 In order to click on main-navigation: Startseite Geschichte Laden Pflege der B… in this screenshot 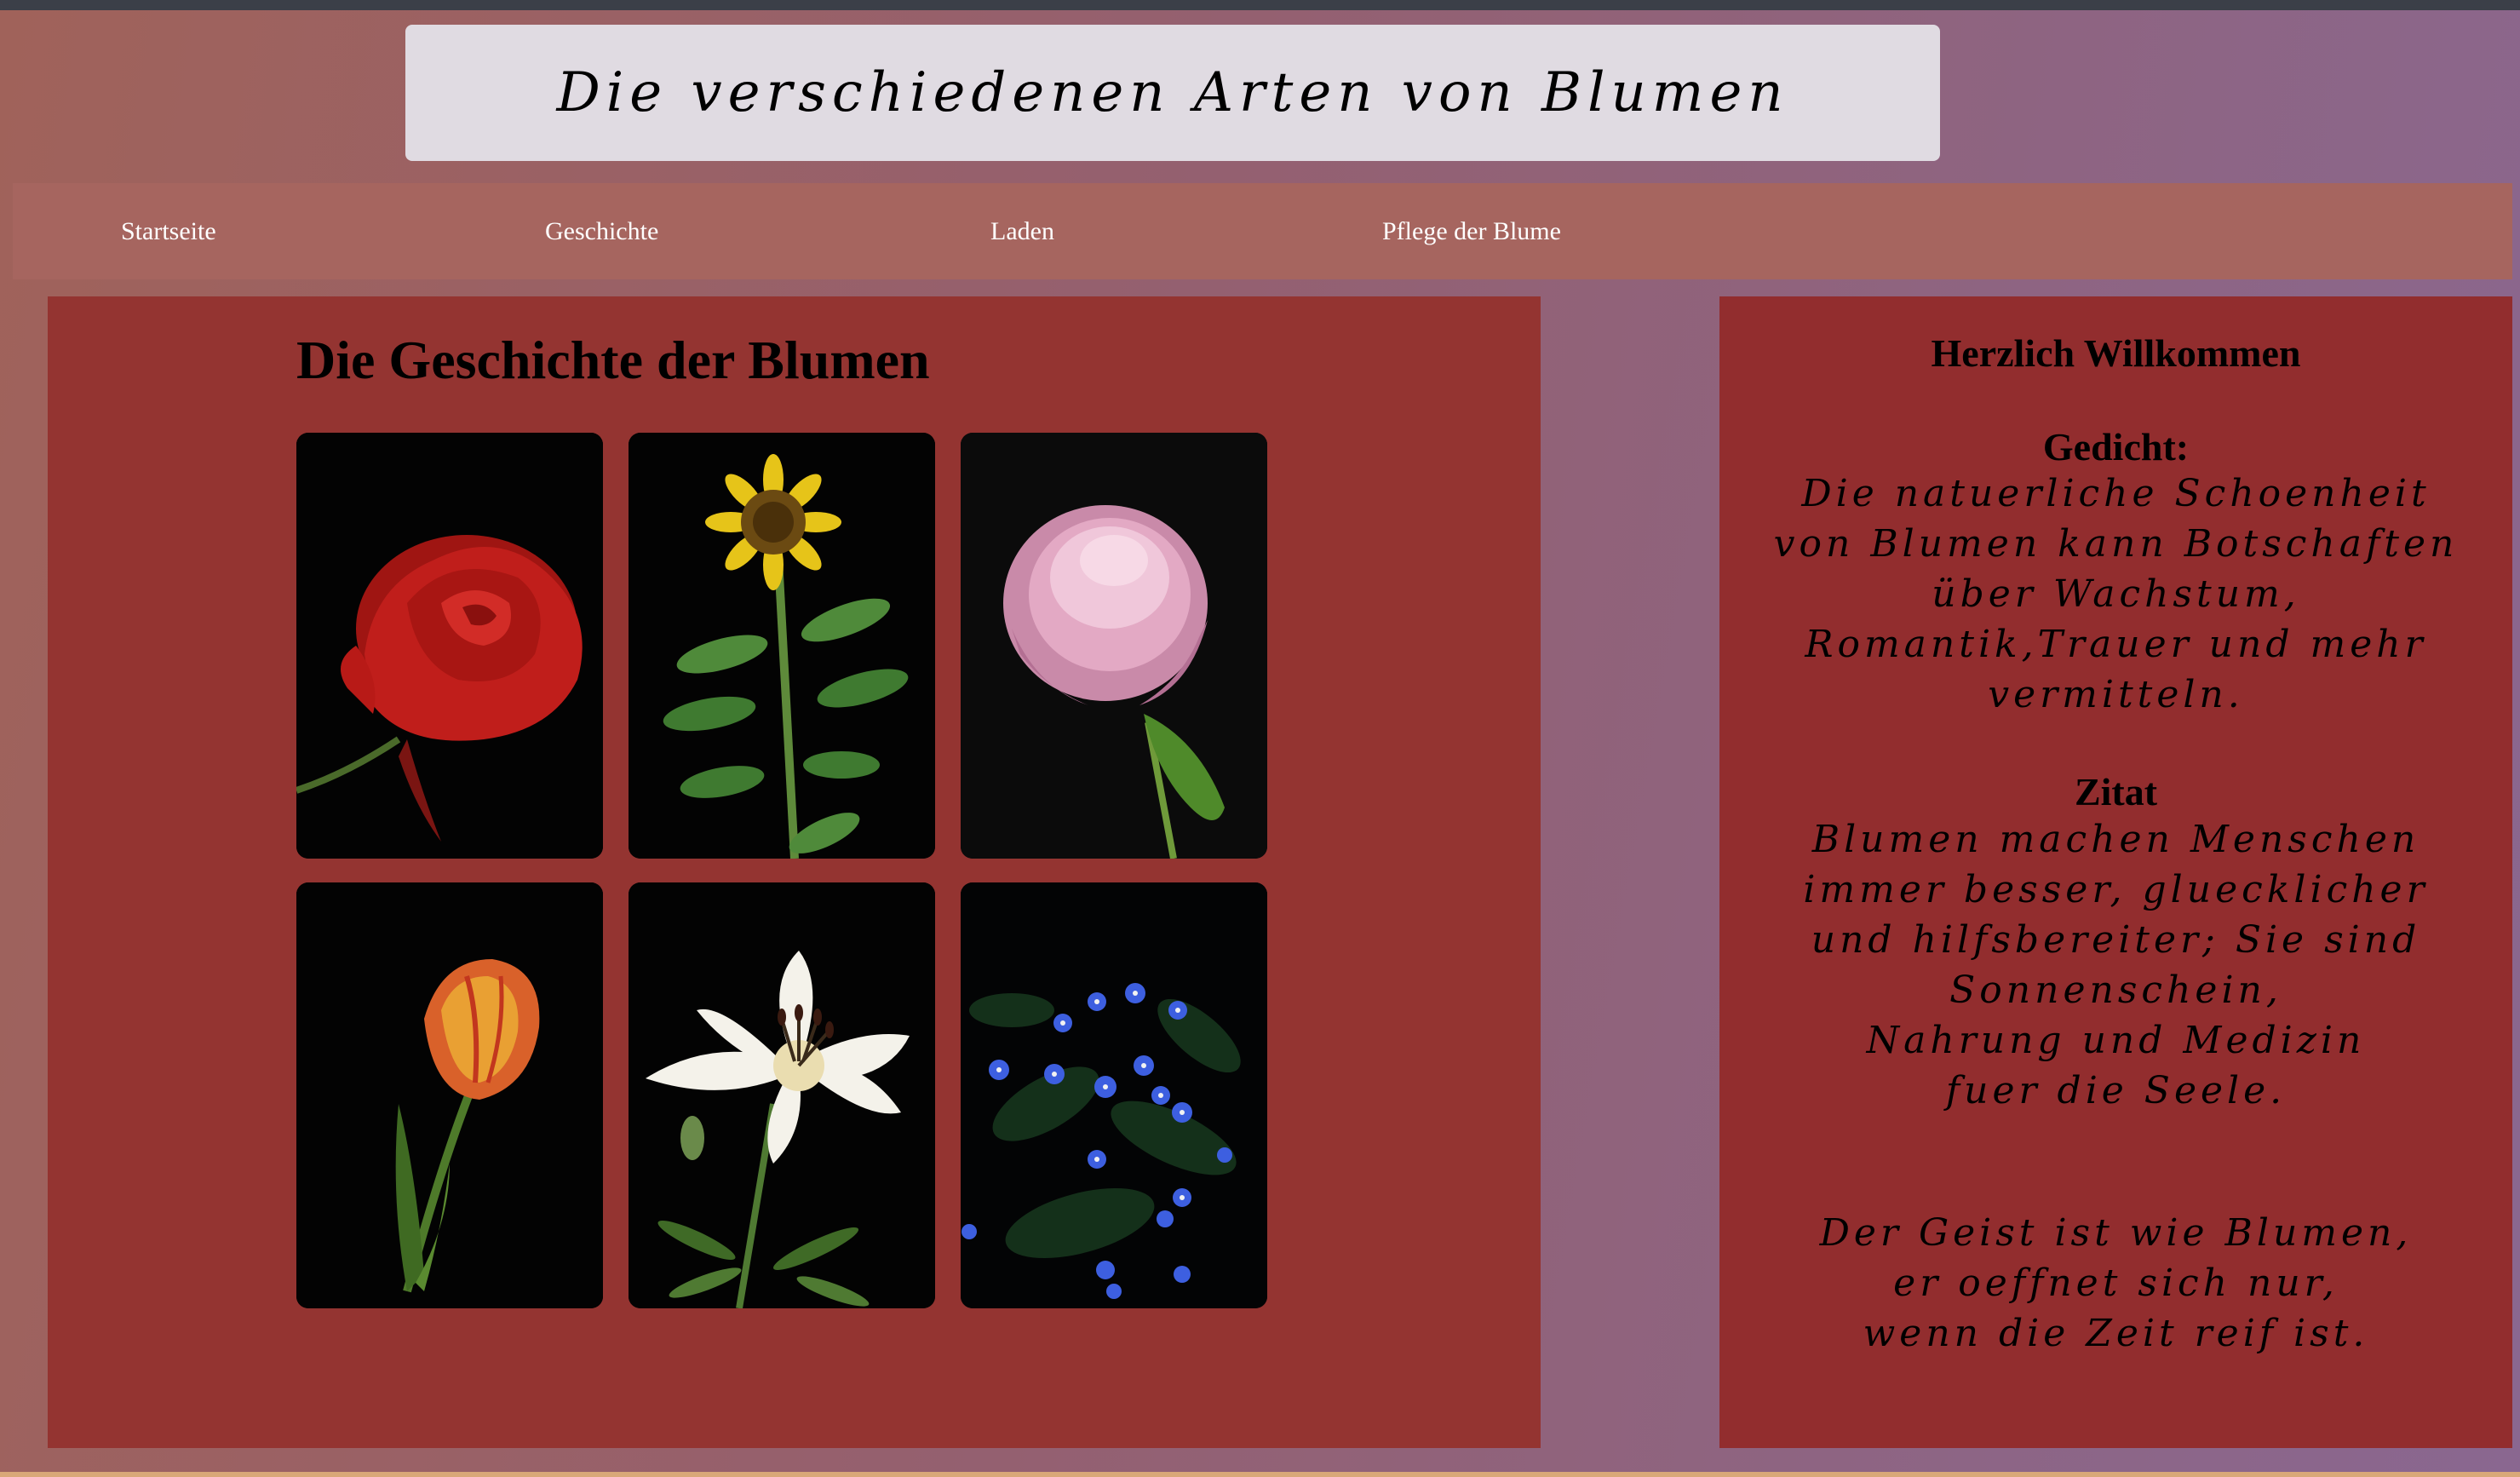, I will do `click(1262, 231)`.